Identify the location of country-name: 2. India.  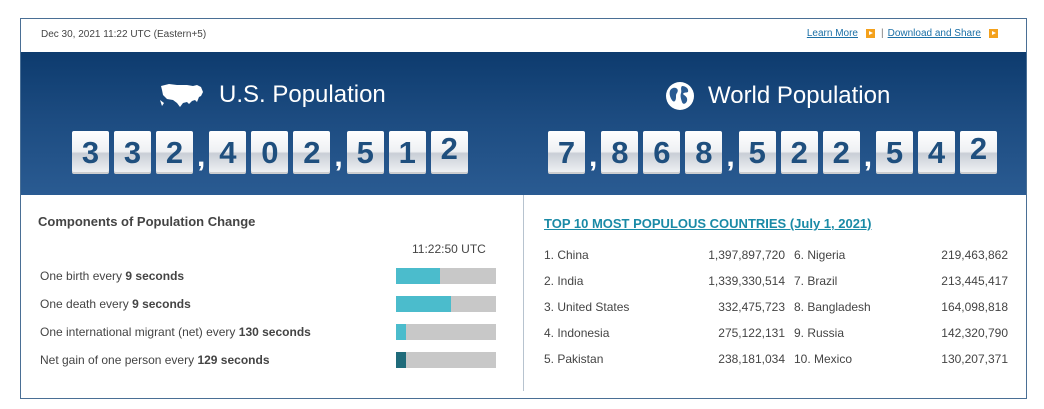
(564, 281).